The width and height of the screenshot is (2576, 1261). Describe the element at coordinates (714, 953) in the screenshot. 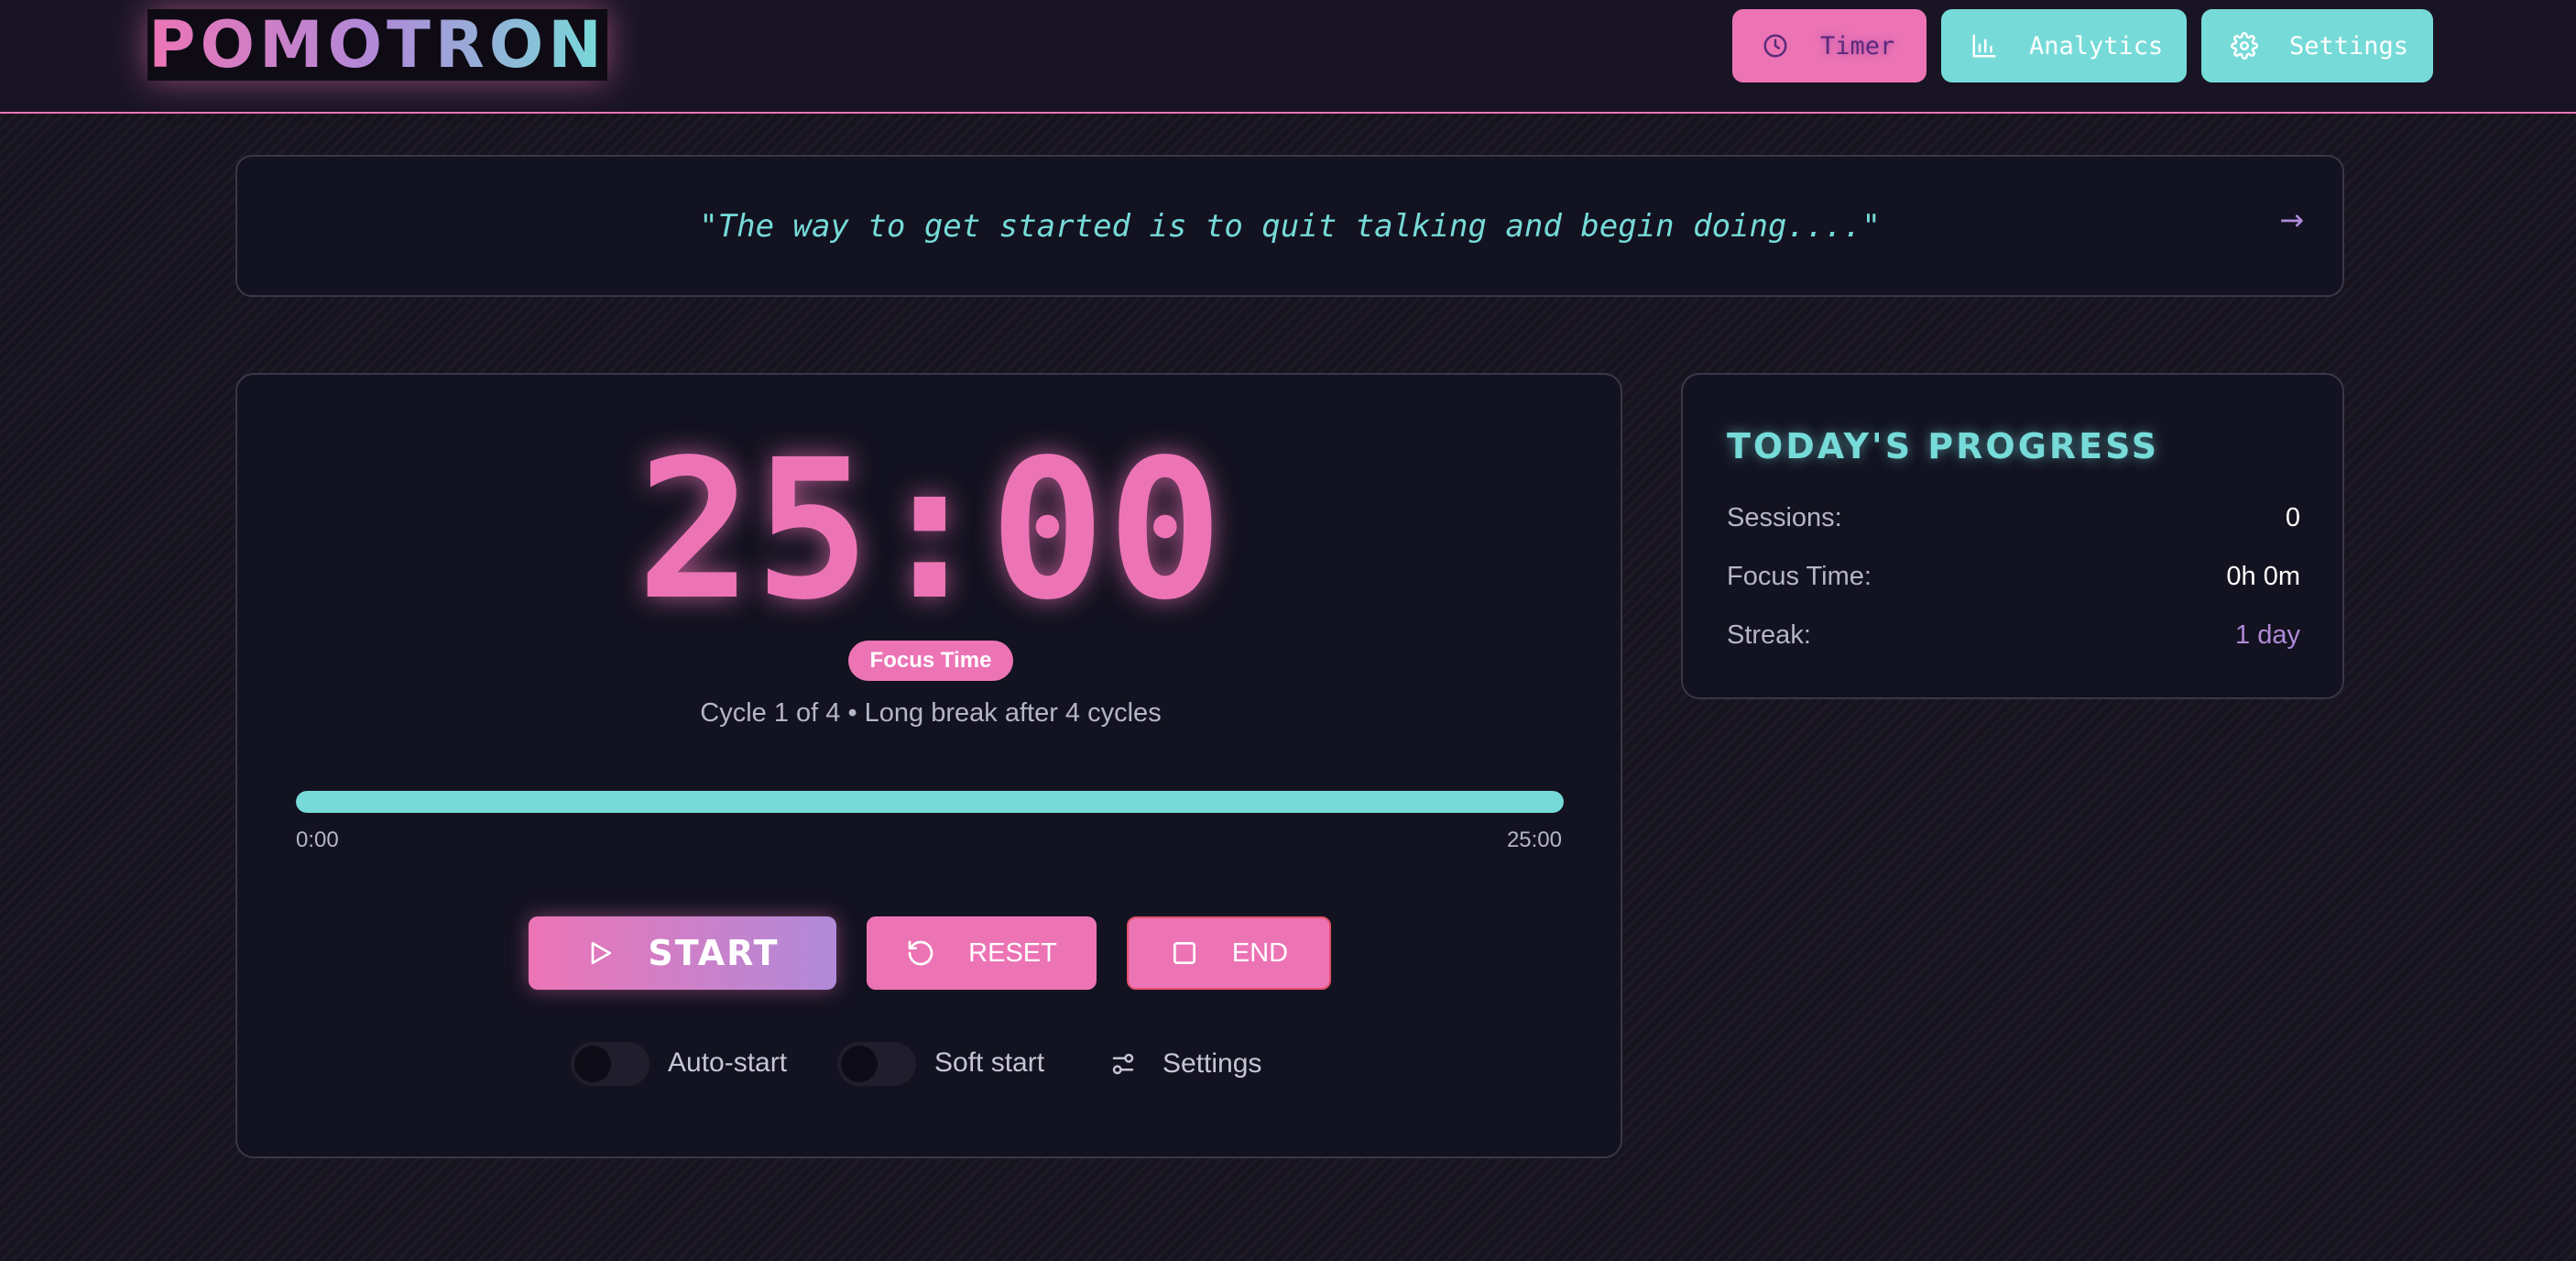

I see `start-button-label: START` at that location.